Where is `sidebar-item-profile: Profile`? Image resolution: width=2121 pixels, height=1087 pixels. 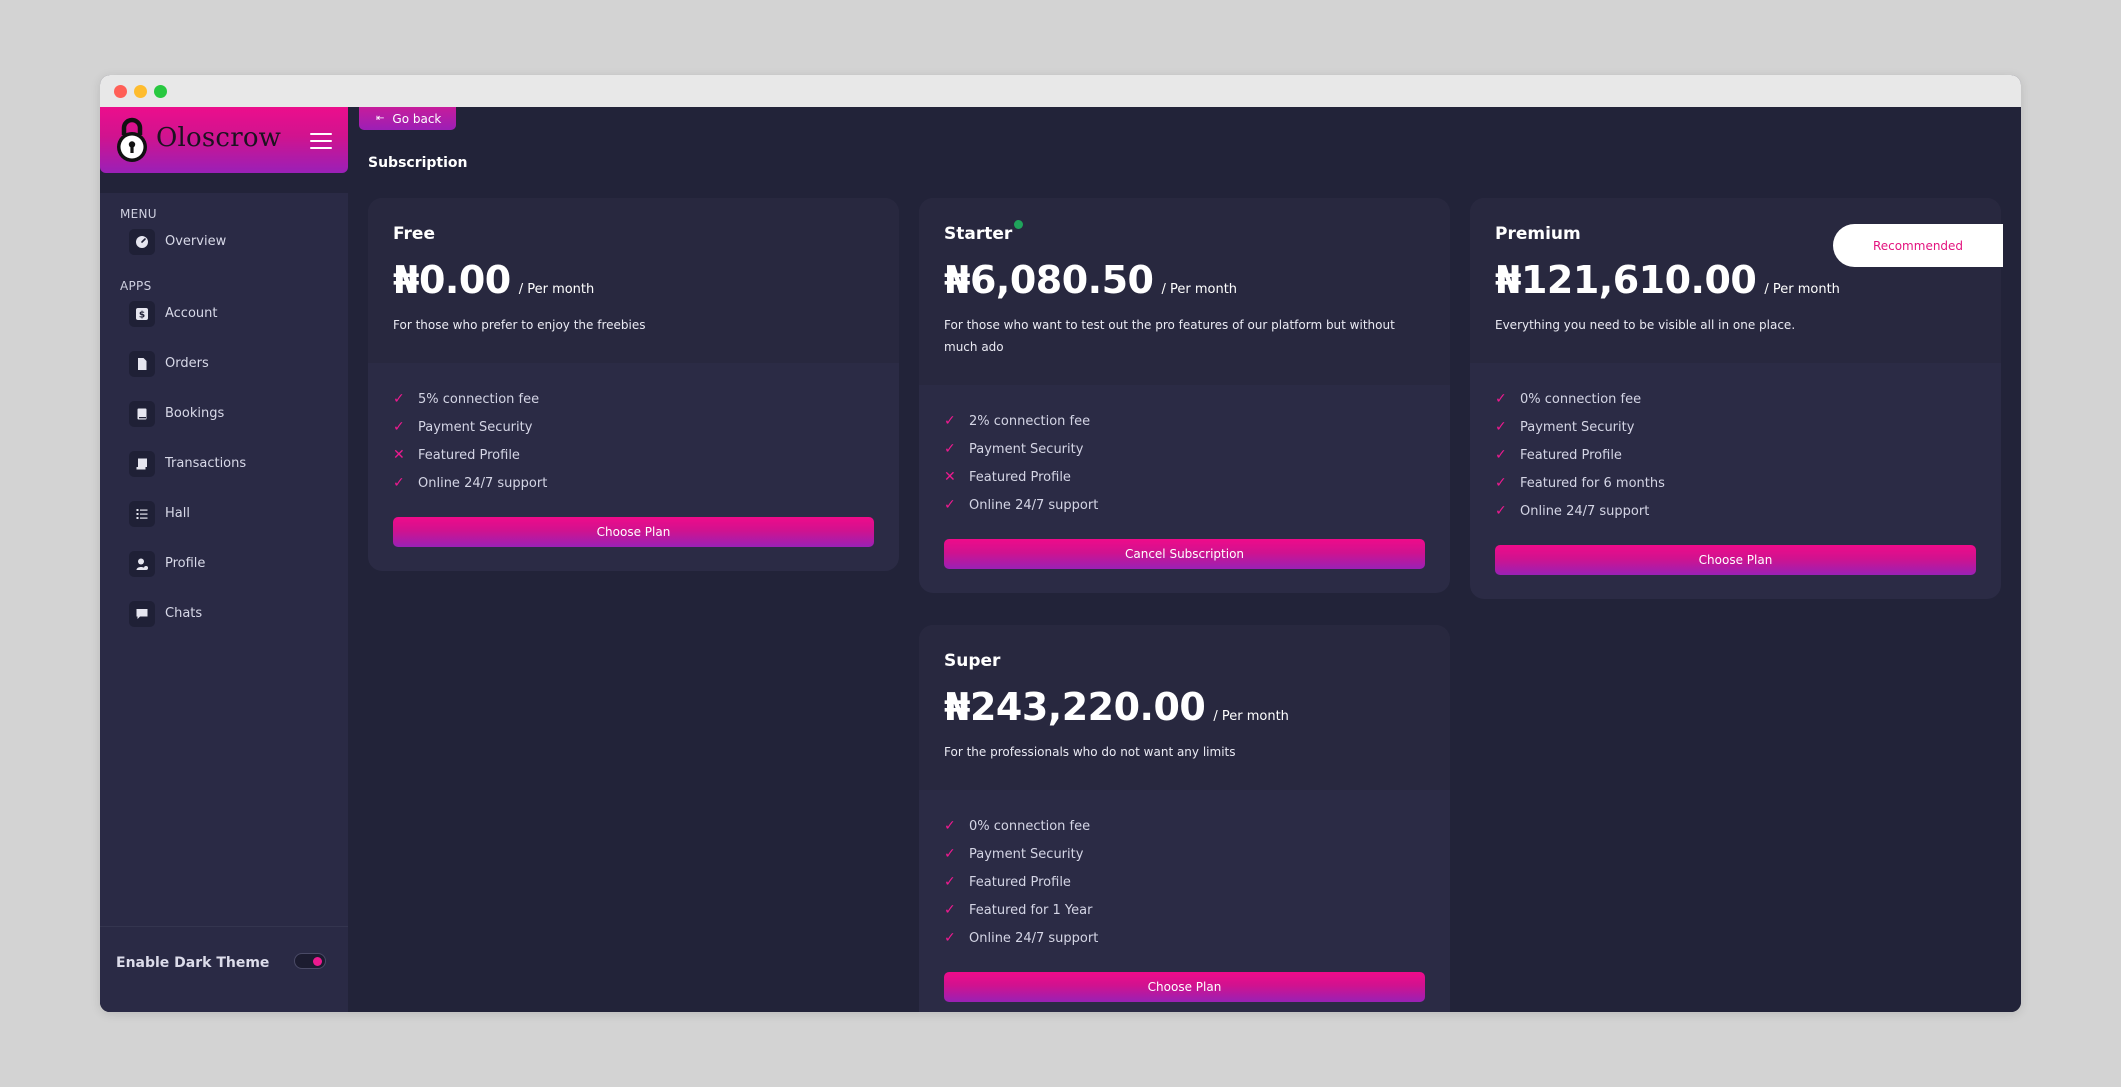 sidebar-item-profile: Profile is located at coordinates (229, 564).